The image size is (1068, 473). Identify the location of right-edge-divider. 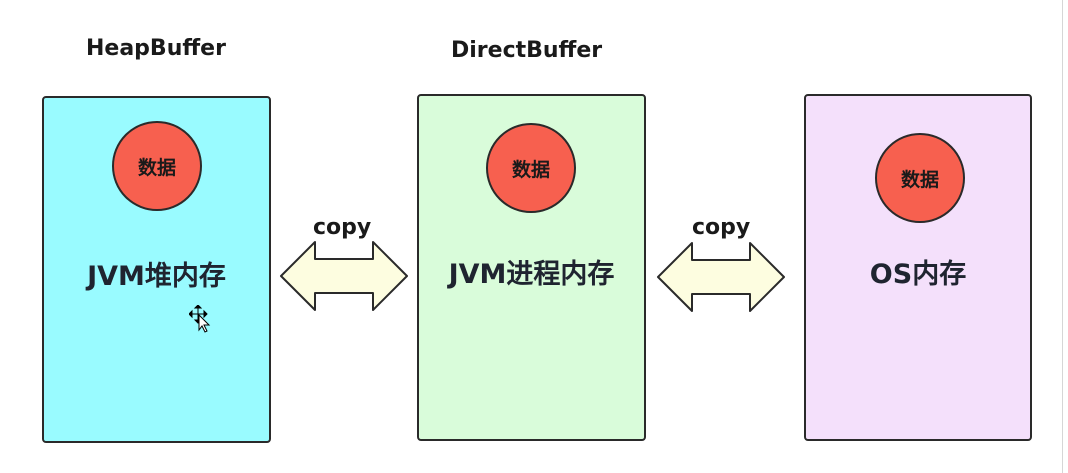
(1062, 236).